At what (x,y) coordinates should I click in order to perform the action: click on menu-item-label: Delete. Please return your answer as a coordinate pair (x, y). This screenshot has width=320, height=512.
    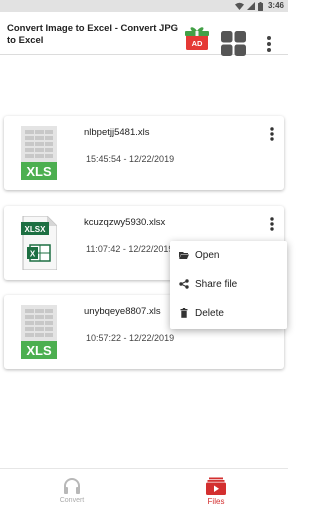
    Looking at the image, I should click on (209, 313).